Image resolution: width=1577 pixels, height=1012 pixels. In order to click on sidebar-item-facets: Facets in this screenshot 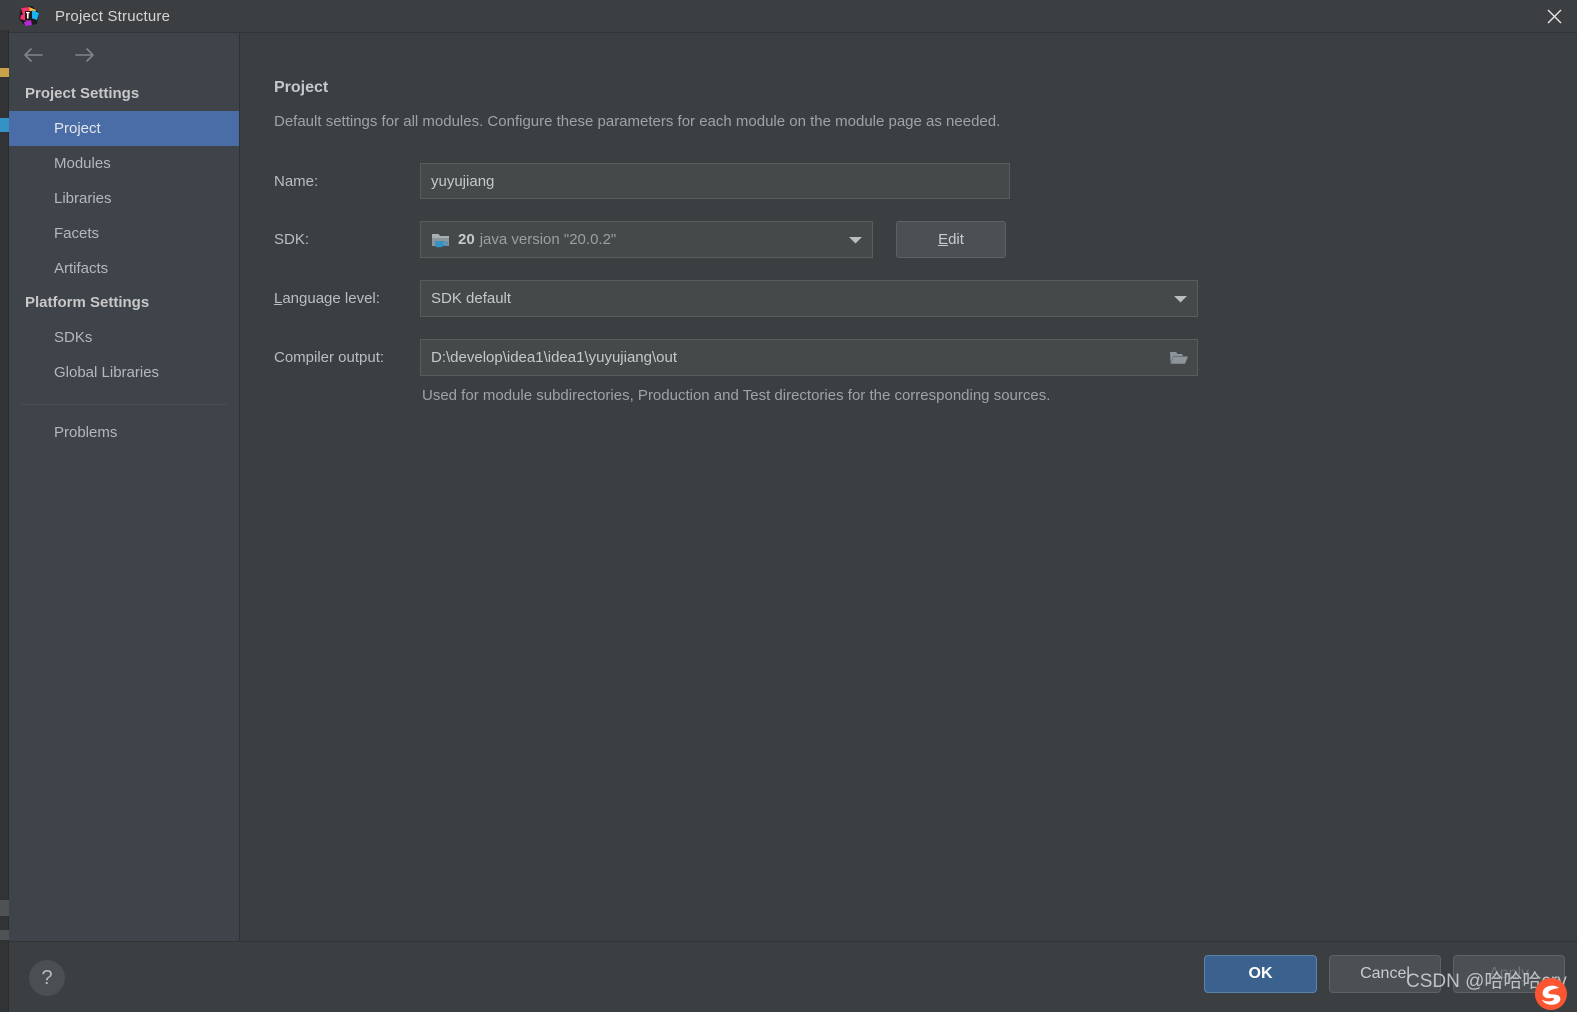, I will do `click(124, 233)`.